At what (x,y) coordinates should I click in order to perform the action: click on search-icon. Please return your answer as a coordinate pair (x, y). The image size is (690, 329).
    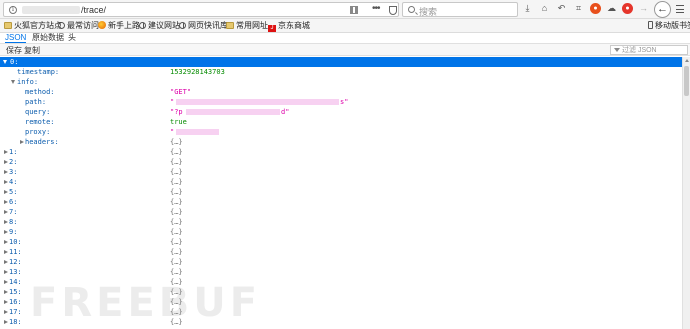
    Looking at the image, I should click on (411, 9).